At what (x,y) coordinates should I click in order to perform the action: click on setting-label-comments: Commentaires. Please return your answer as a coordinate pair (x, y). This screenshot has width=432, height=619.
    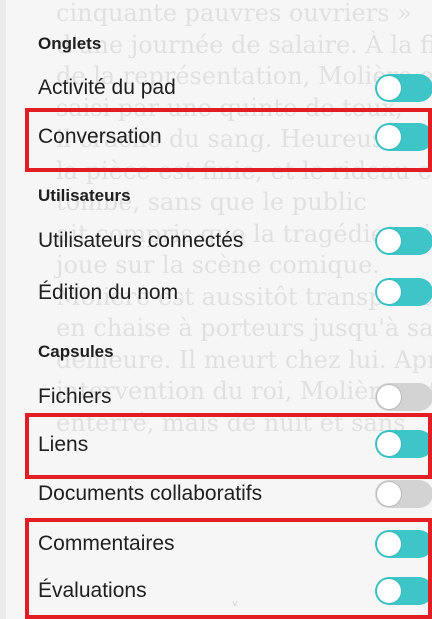
    Looking at the image, I should click on (106, 543).